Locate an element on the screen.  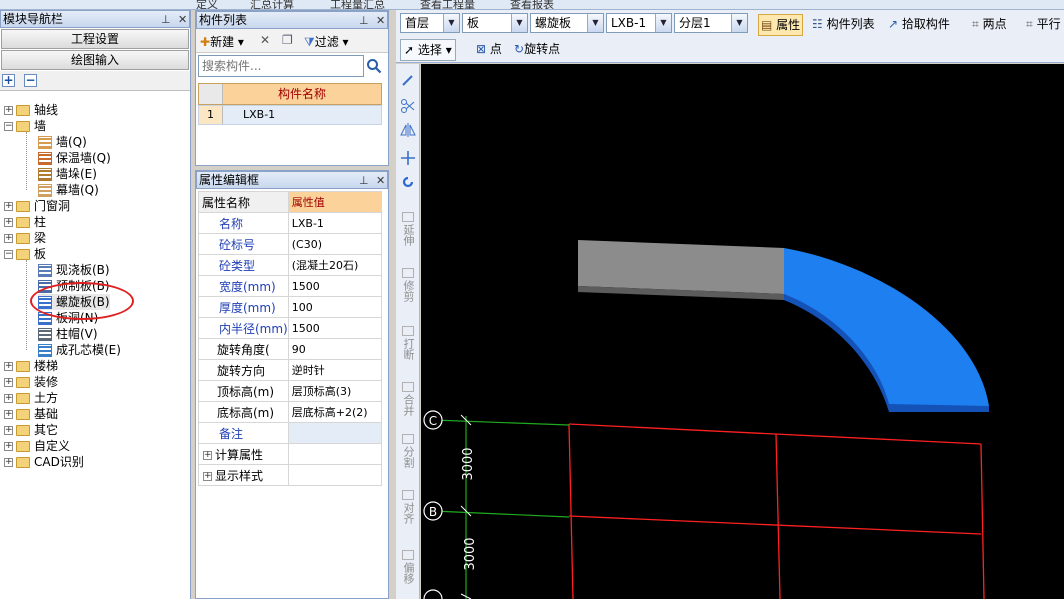
copy-icon: ❐ is located at coordinates (287, 40).